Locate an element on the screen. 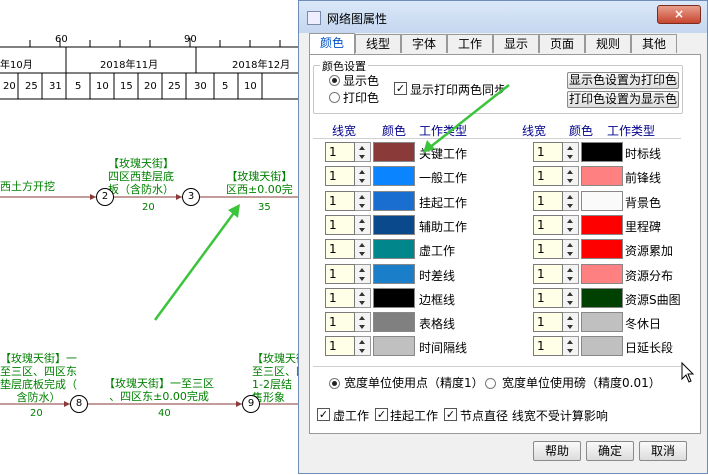  unit-point-radio is located at coordinates (334, 383).